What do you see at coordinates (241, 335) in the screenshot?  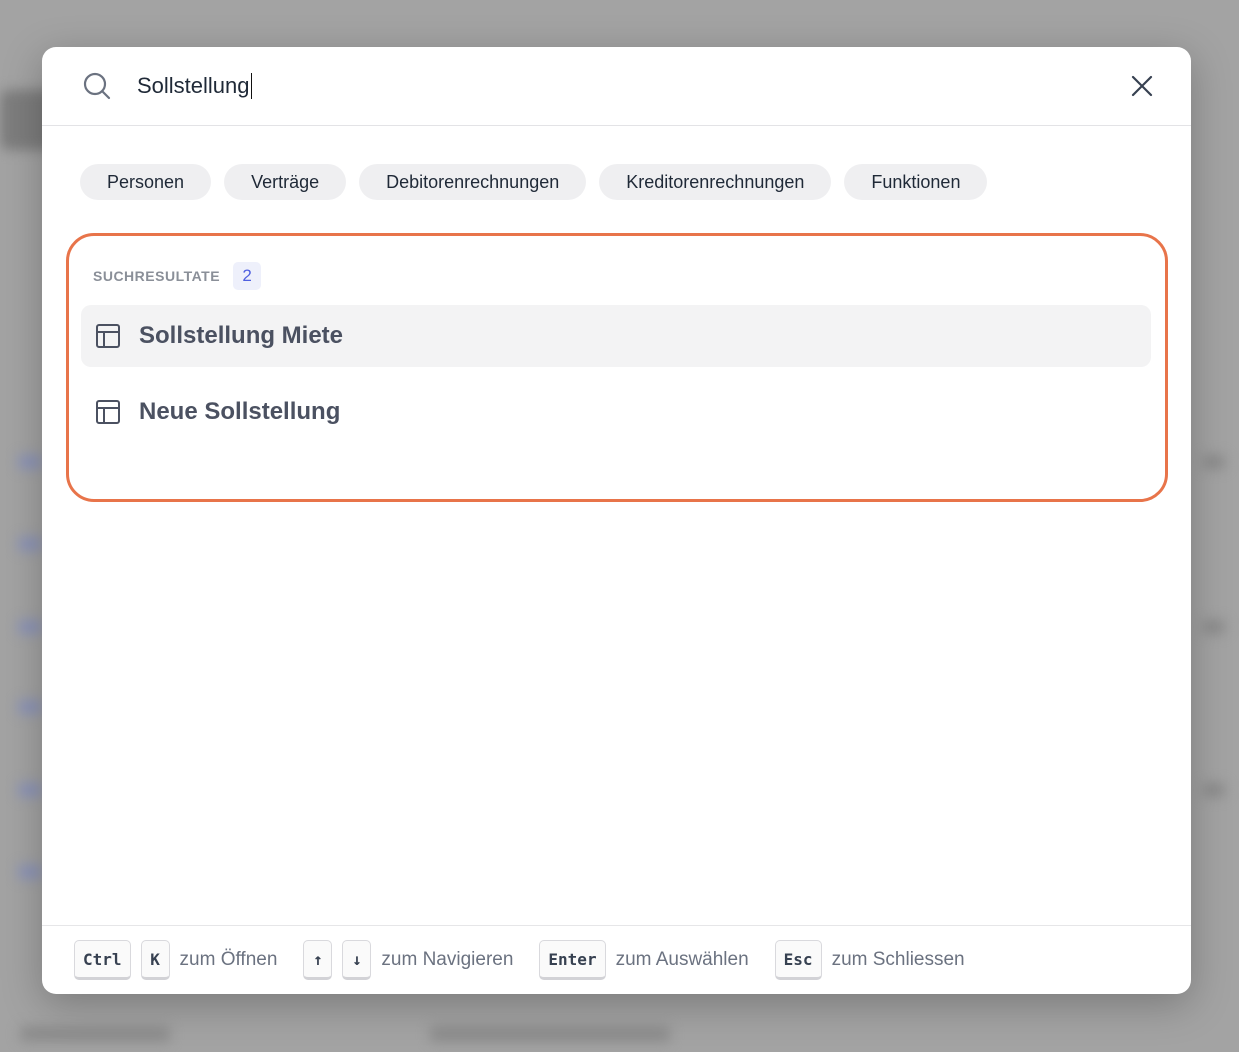 I see `result-label: Sollstellung Miete` at bounding box center [241, 335].